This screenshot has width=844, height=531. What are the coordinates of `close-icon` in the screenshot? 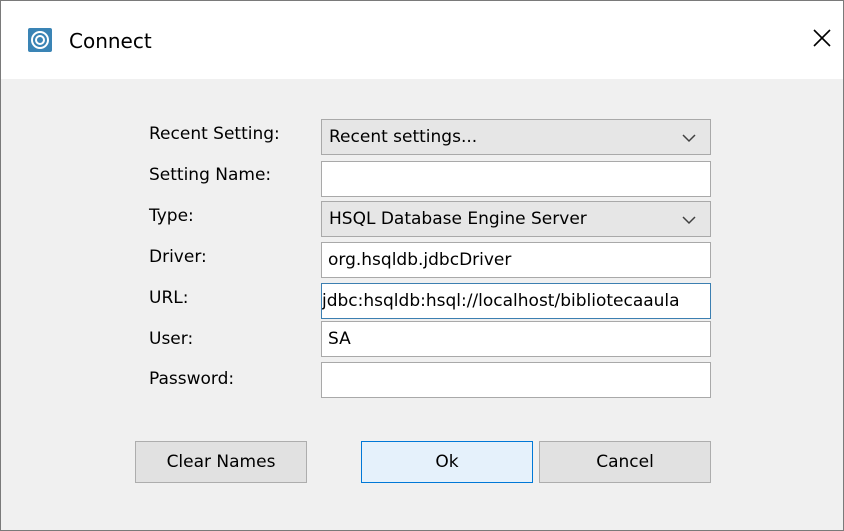 It's located at (822, 38).